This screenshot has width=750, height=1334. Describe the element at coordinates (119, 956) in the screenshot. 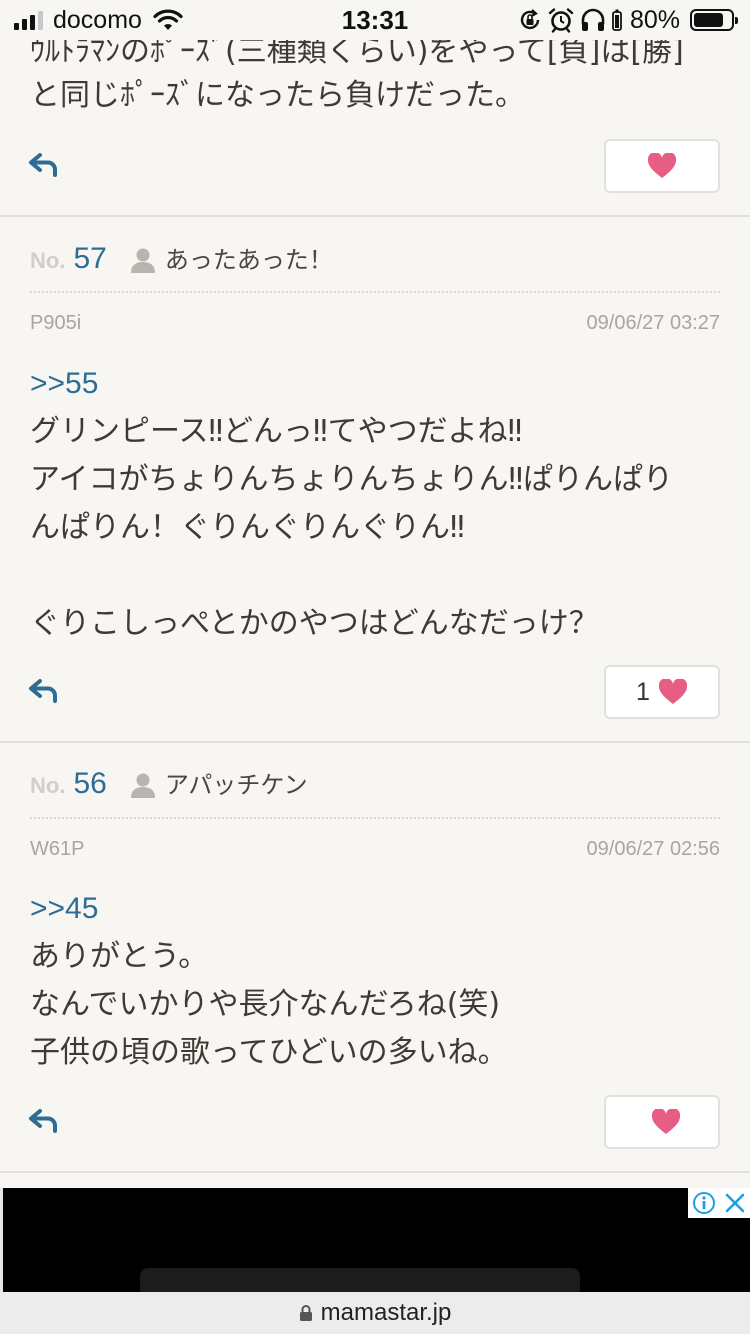

I see `post-text-line: ありがとう。` at that location.